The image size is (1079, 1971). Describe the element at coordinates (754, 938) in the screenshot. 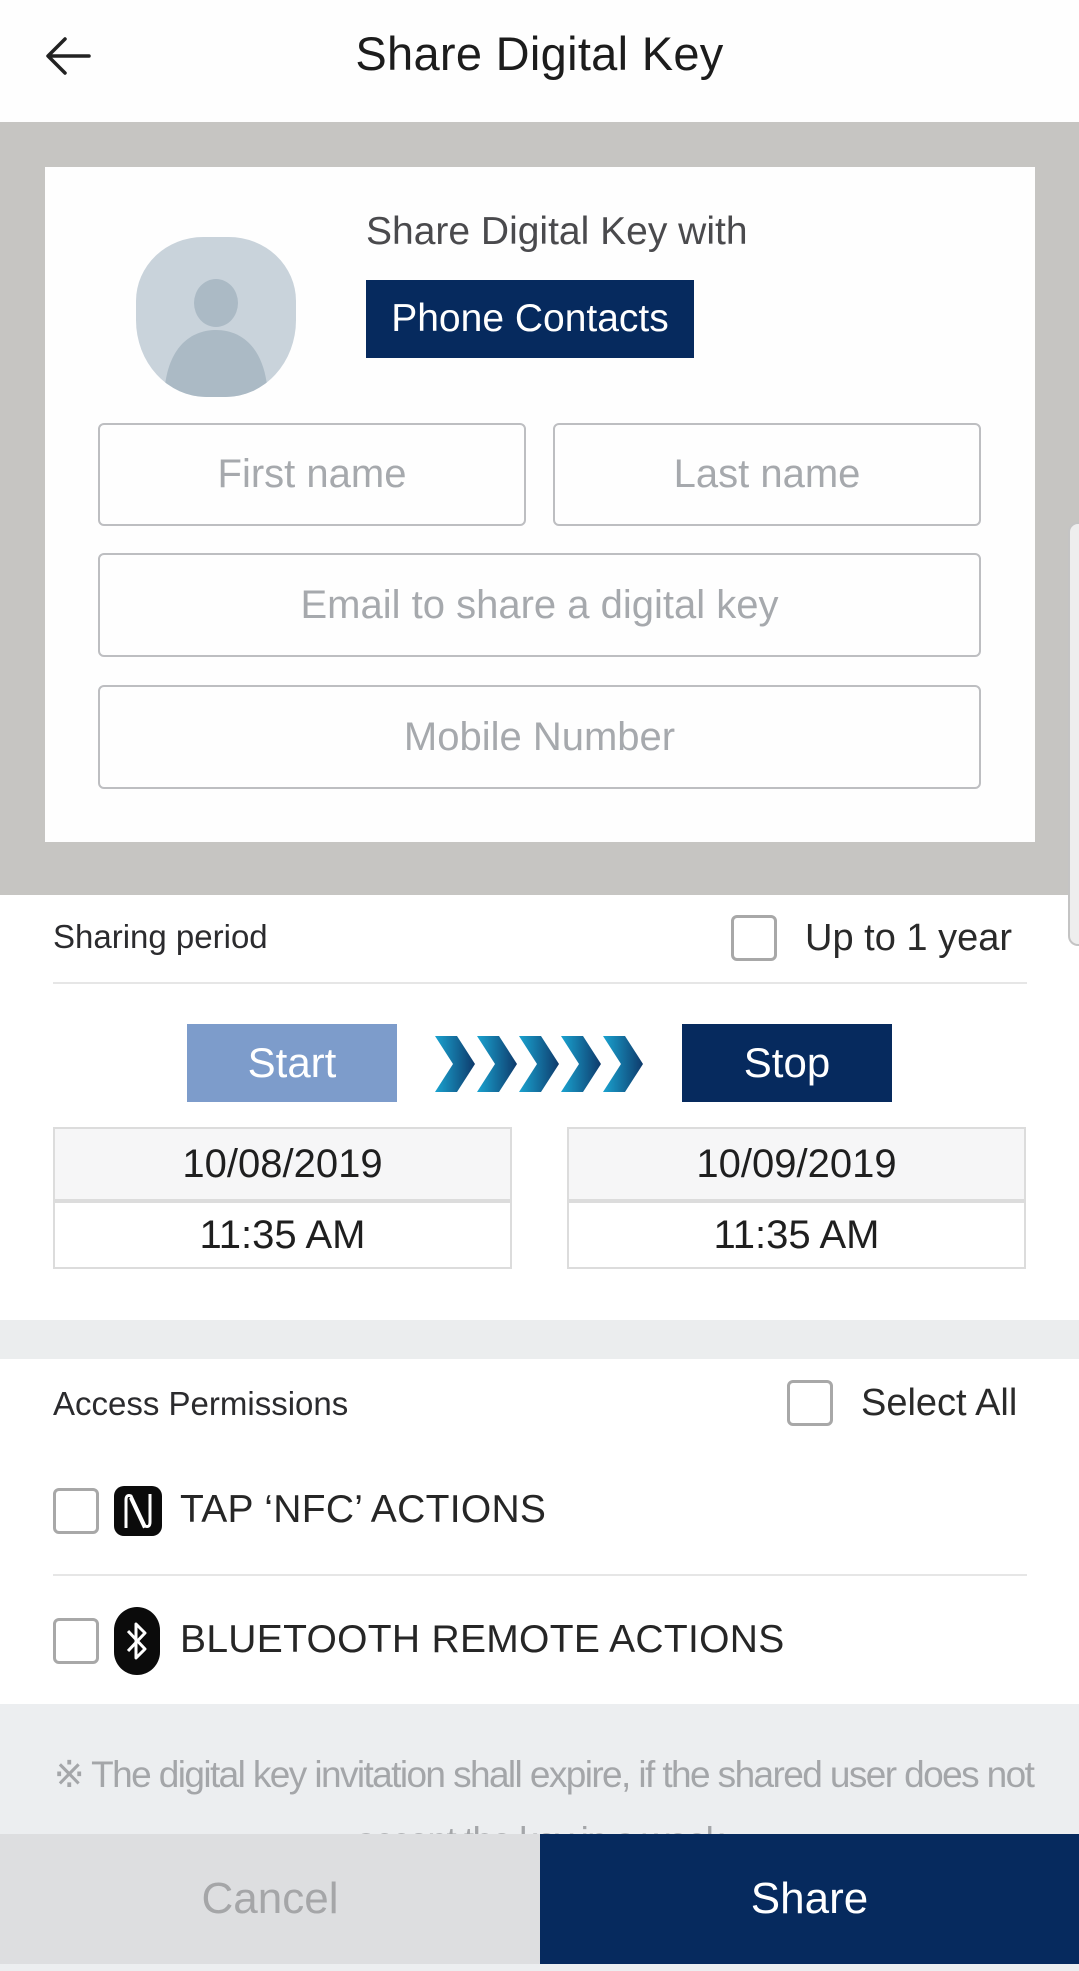

I see `up-to-one-year-checkbox` at that location.